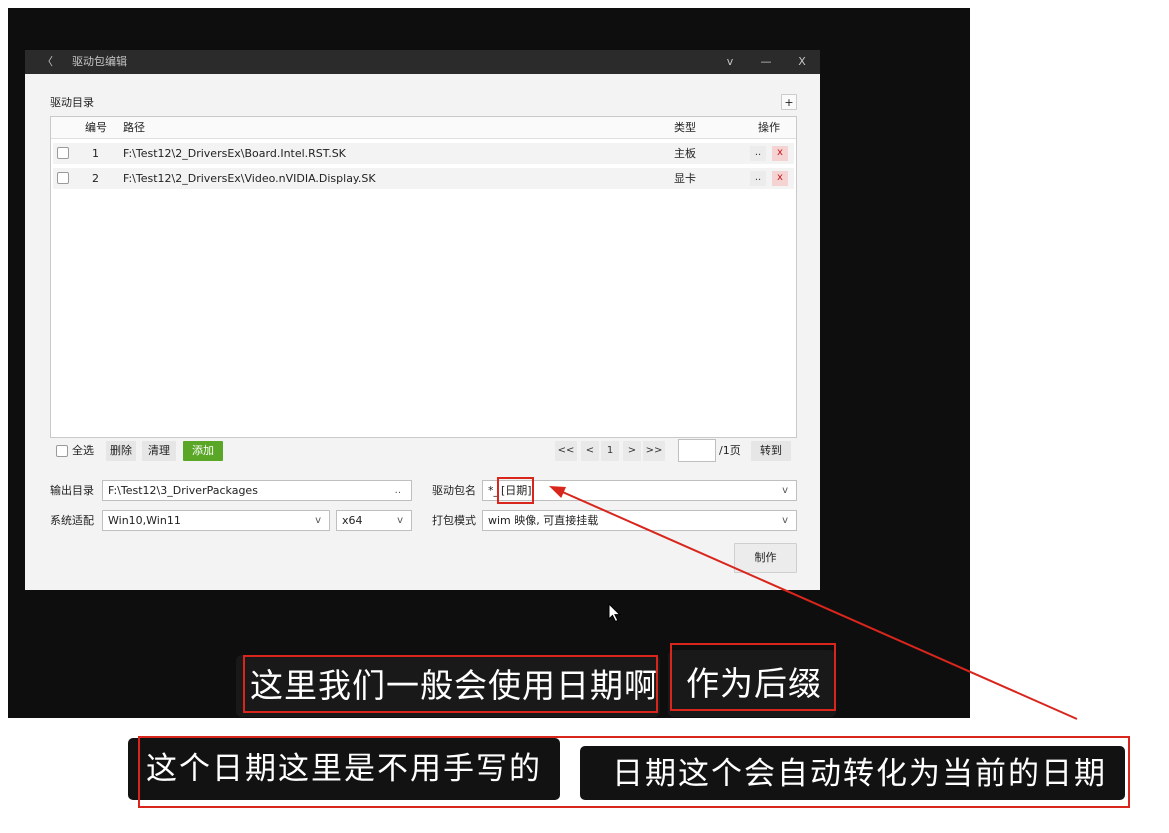 This screenshot has height=833, width=1169. What do you see at coordinates (789, 102) in the screenshot?
I see `add-driver-dir-button: +` at bounding box center [789, 102].